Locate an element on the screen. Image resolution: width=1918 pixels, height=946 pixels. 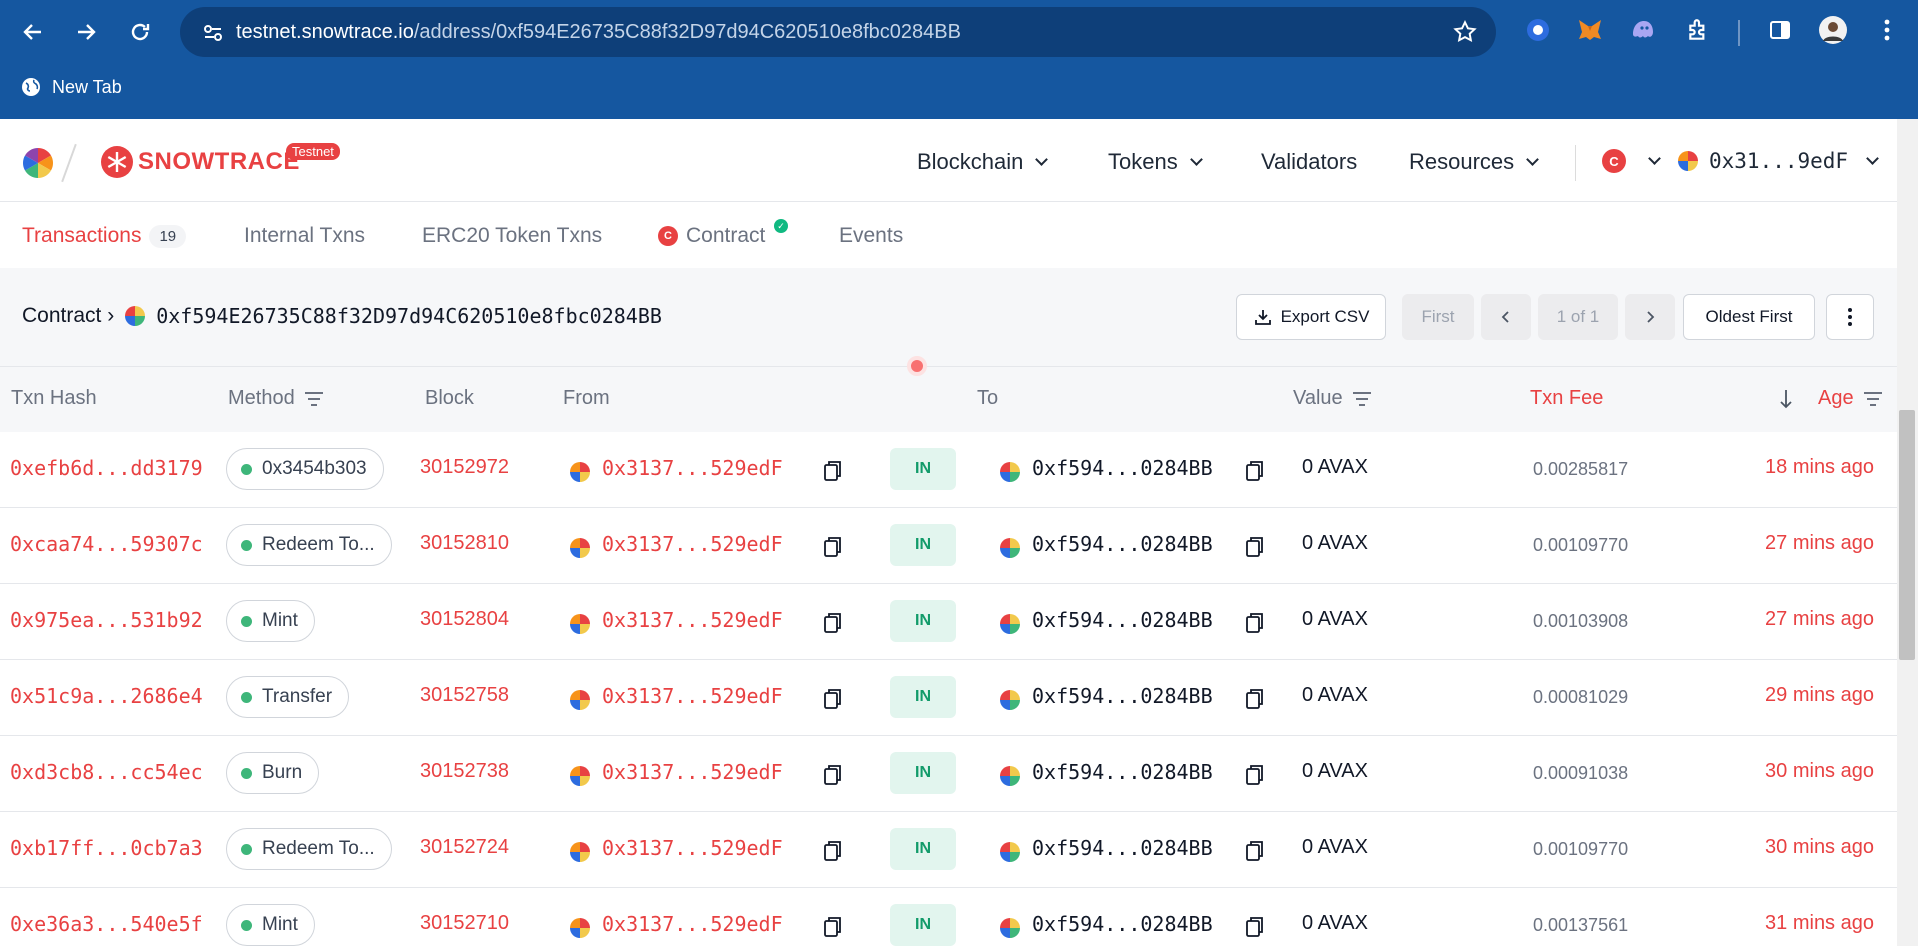
tab-internal-txns: Internal Txns is located at coordinates (304, 236).